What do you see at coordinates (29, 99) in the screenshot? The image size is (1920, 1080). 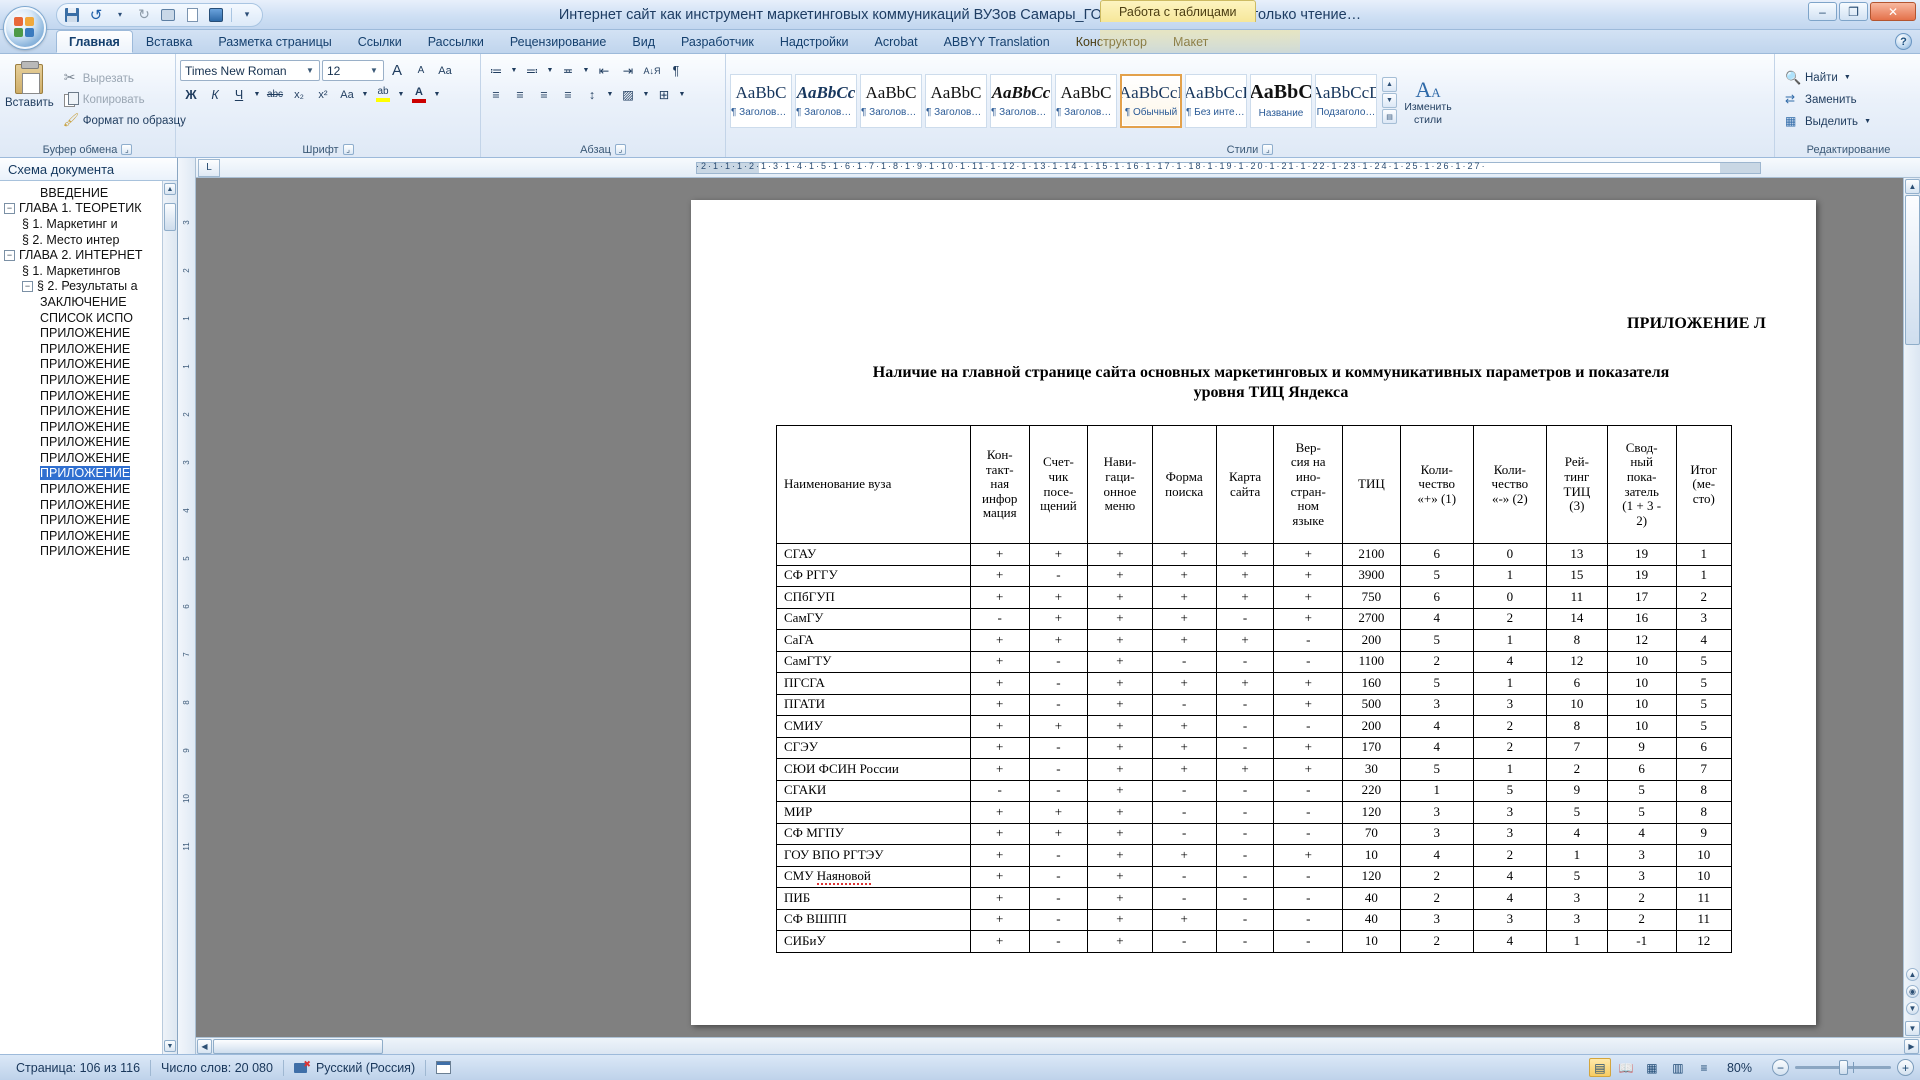 I see `paste-button: Вставить` at bounding box center [29, 99].